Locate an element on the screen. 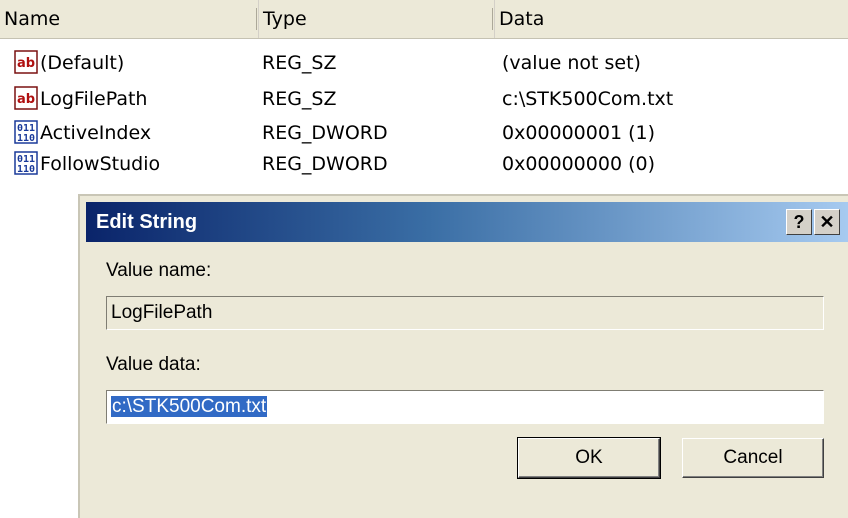  close-button: ✕ is located at coordinates (827, 222).